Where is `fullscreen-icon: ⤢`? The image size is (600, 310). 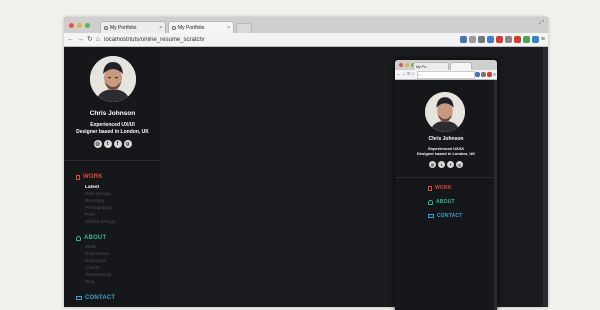
fullscreen-icon: ⤢ is located at coordinates (541, 23).